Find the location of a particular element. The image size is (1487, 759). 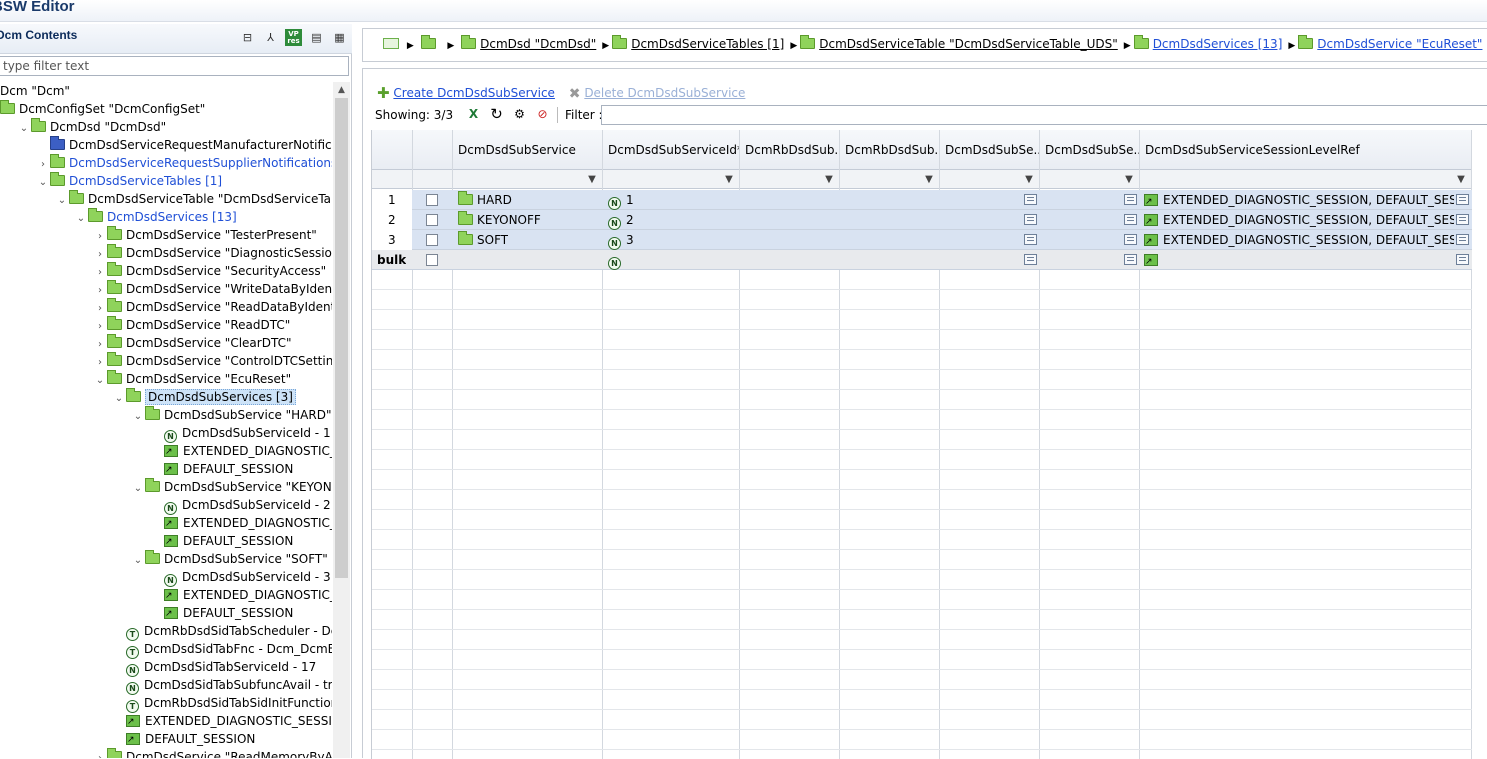

tree-item: ⌄ DcmDsd "DcmDsd" is located at coordinates (91, 127).